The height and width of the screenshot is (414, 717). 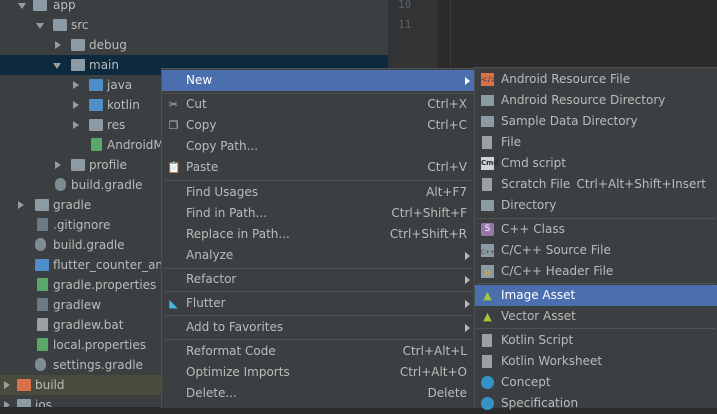 I want to click on menu-item-label: Add to Favorites, so click(x=235, y=327).